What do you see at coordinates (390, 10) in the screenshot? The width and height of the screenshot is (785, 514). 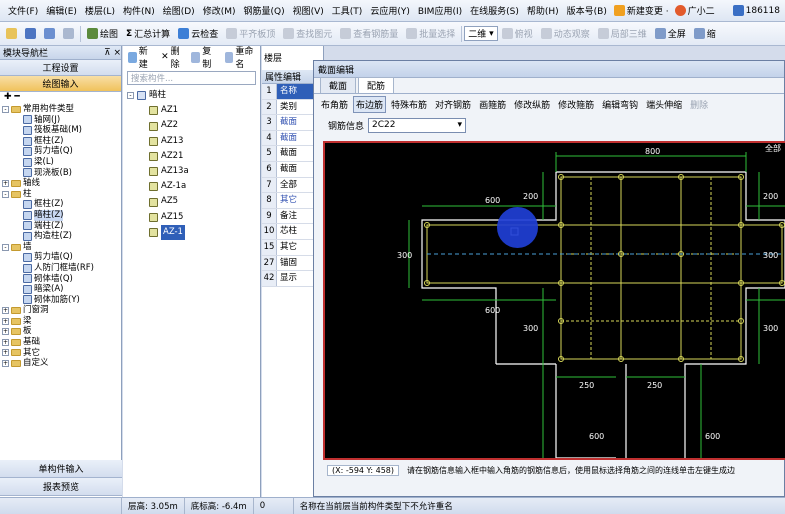 I see `menu-cloud: 云应用(Y)` at bounding box center [390, 10].